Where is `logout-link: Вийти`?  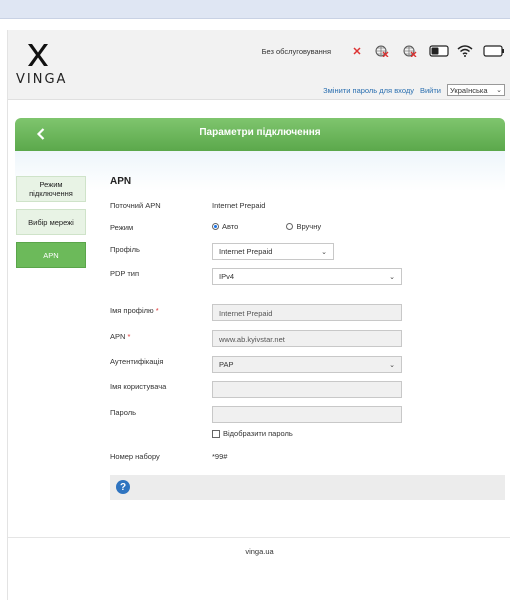 logout-link: Вийти is located at coordinates (430, 90).